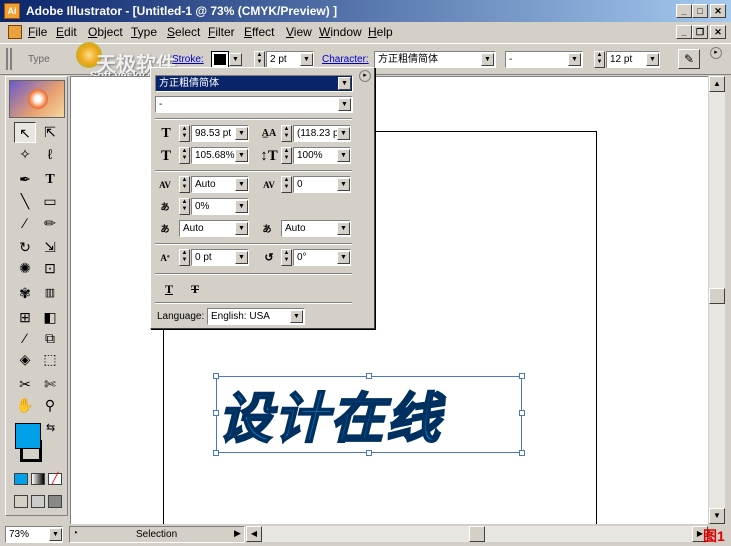  Describe the element at coordinates (435, 59) in the screenshot. I see `font-family-select: 方正粗倩简体` at that location.